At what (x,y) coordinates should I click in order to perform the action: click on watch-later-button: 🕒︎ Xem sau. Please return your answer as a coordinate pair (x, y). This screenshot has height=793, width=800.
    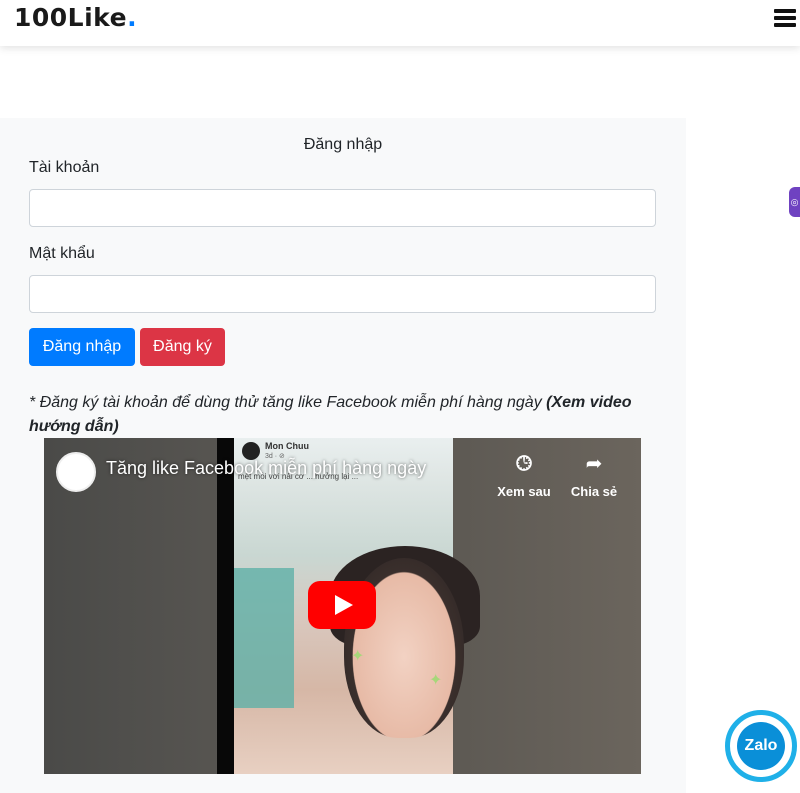
    Looking at the image, I should click on (524, 475).